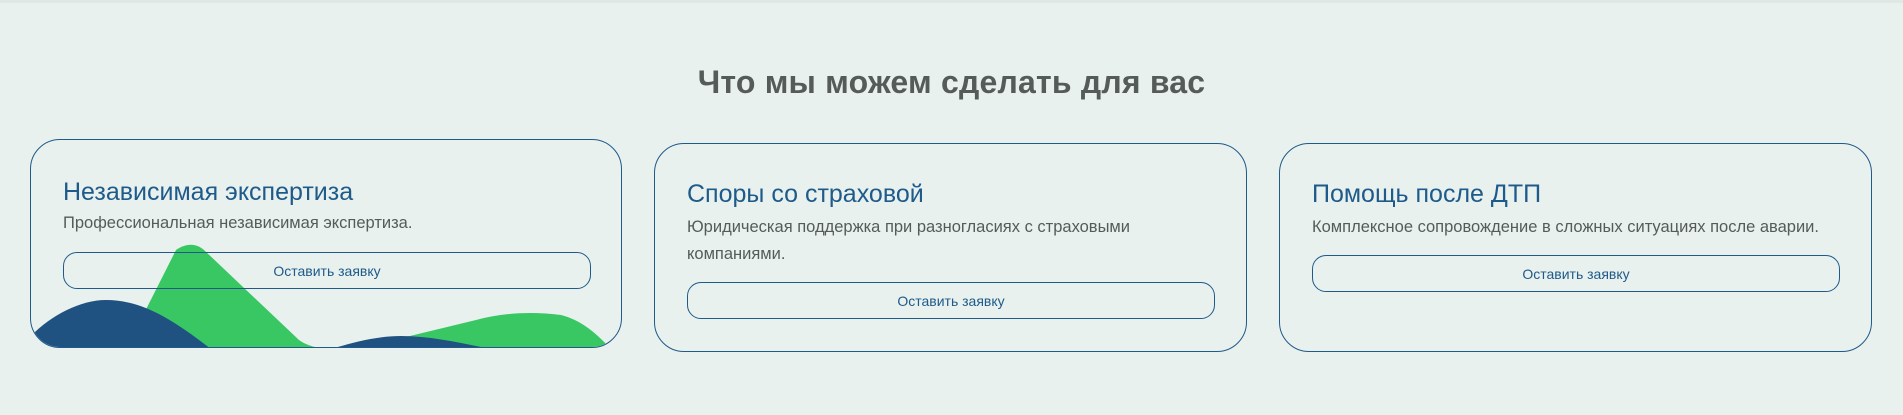 The width and height of the screenshot is (1903, 415). Describe the element at coordinates (208, 192) in the screenshot. I see `card-title: Независимая экспертиза` at that location.